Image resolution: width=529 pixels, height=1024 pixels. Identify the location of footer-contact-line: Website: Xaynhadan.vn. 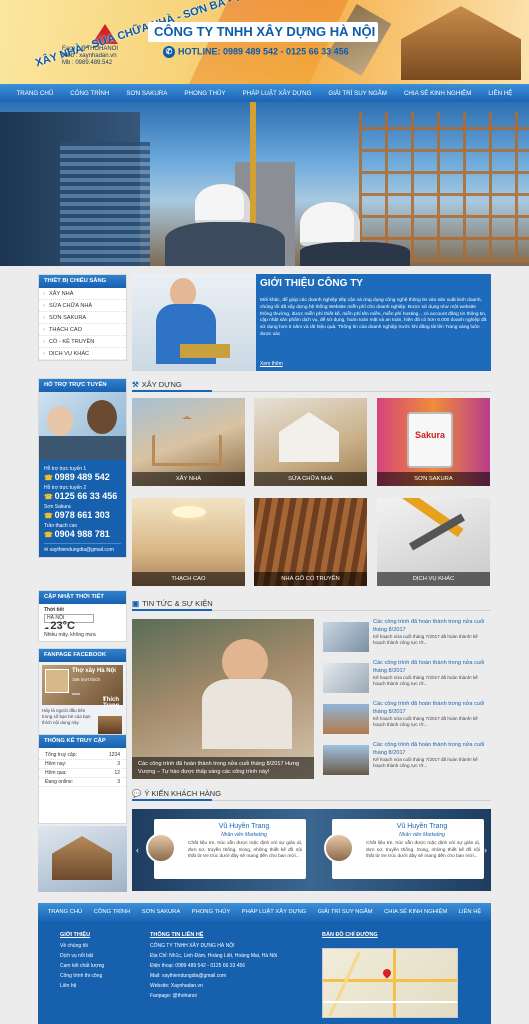
(213, 986).